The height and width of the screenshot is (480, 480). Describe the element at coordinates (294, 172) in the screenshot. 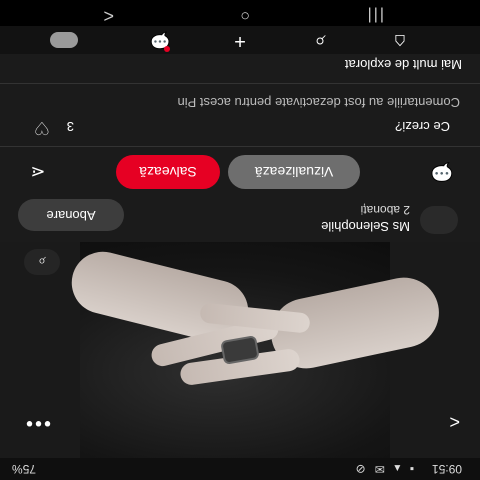

I see `visit-button: Vizualizează` at that location.